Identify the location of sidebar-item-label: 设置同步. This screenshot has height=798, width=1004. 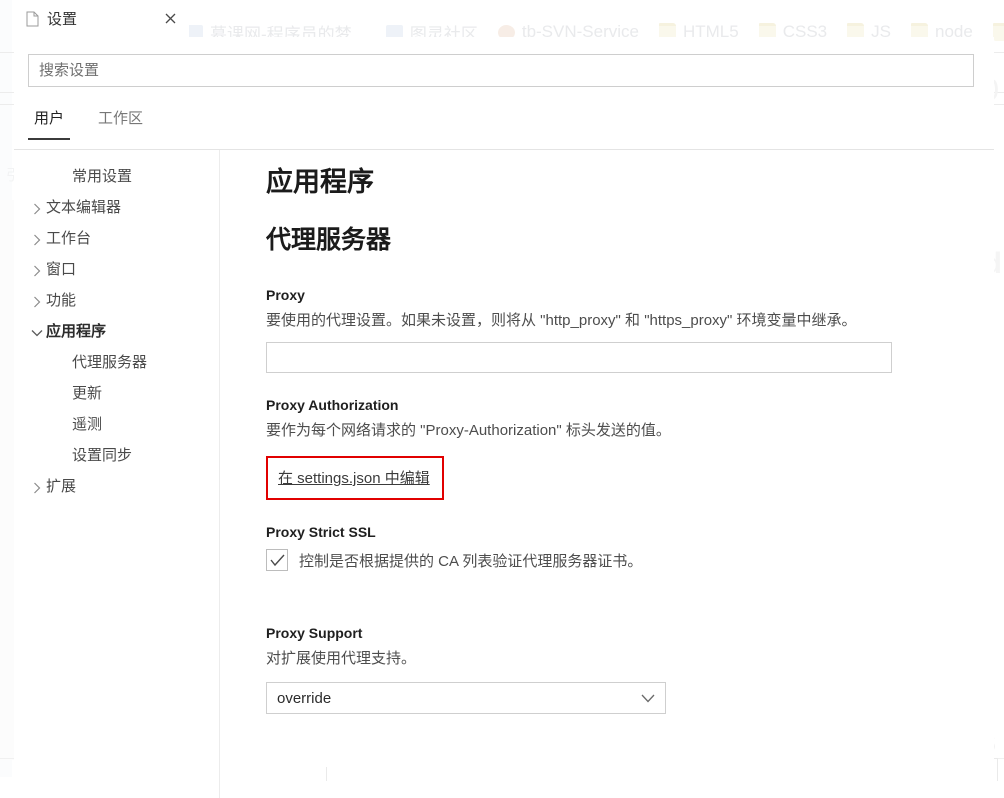
(102, 455).